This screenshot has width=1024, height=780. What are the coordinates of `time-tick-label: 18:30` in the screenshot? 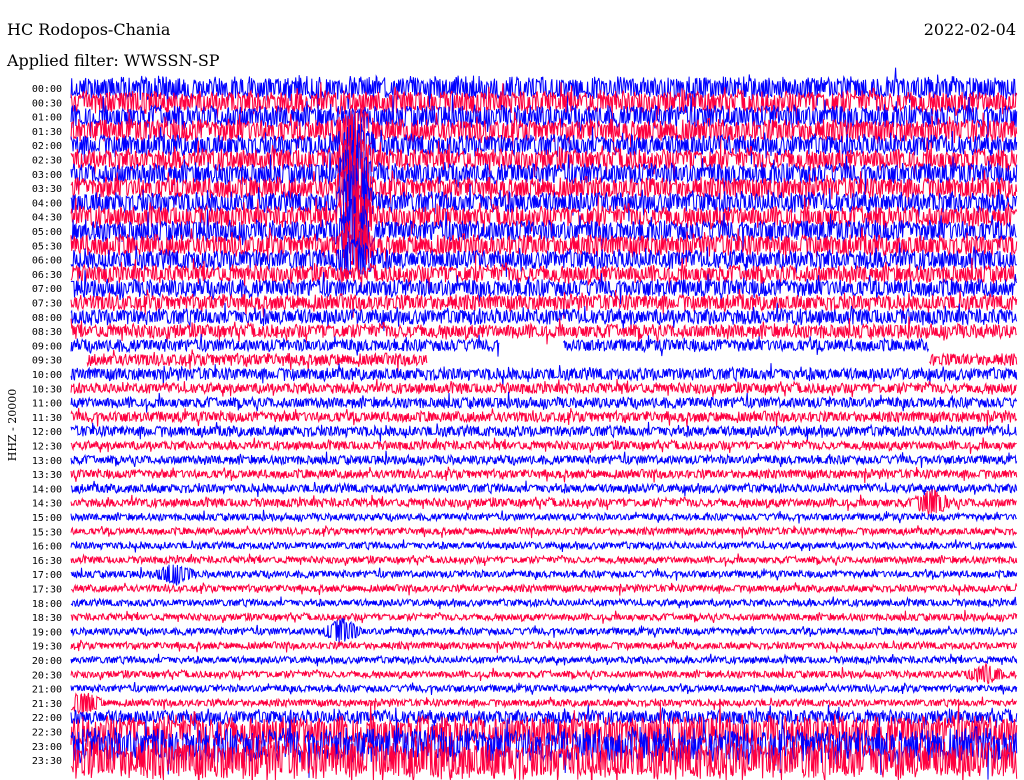 It's located at (47, 618).